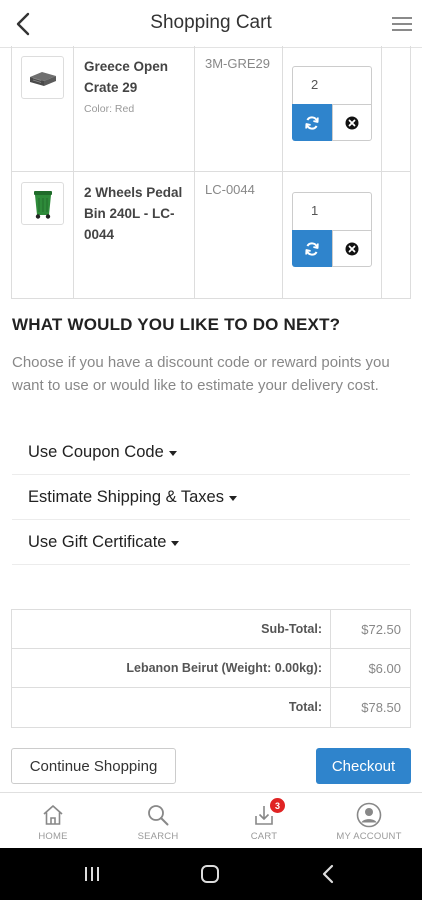 This screenshot has height=900, width=422. Describe the element at coordinates (277, 805) in the screenshot. I see `cart-count-badge: 3` at that location.